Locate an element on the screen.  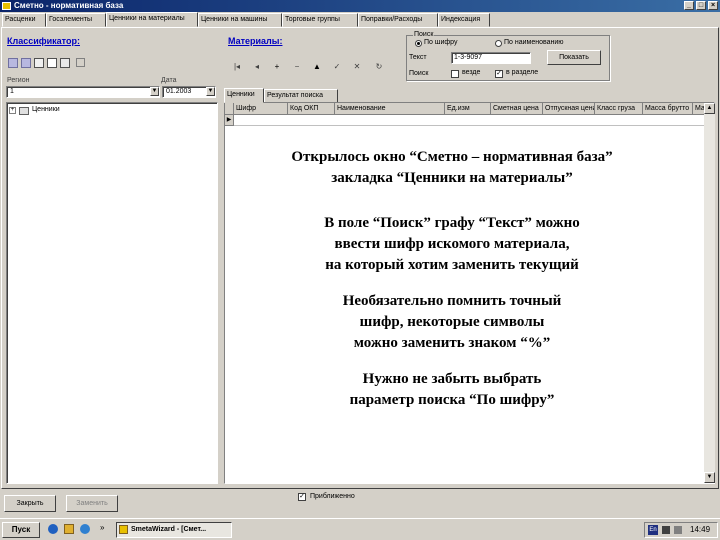
close-window-button: × is located at coordinates (713, 5).